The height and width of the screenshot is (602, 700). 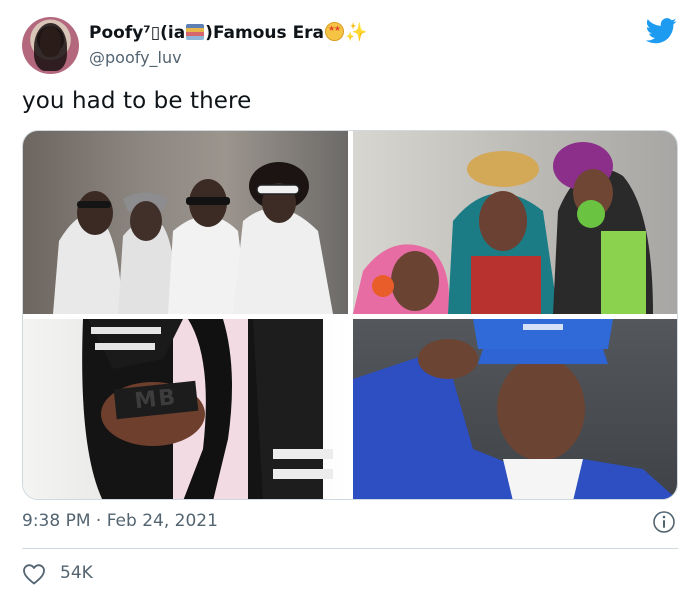 What do you see at coordinates (356, 32) in the screenshot?
I see `sparkles-icon: ✨` at bounding box center [356, 32].